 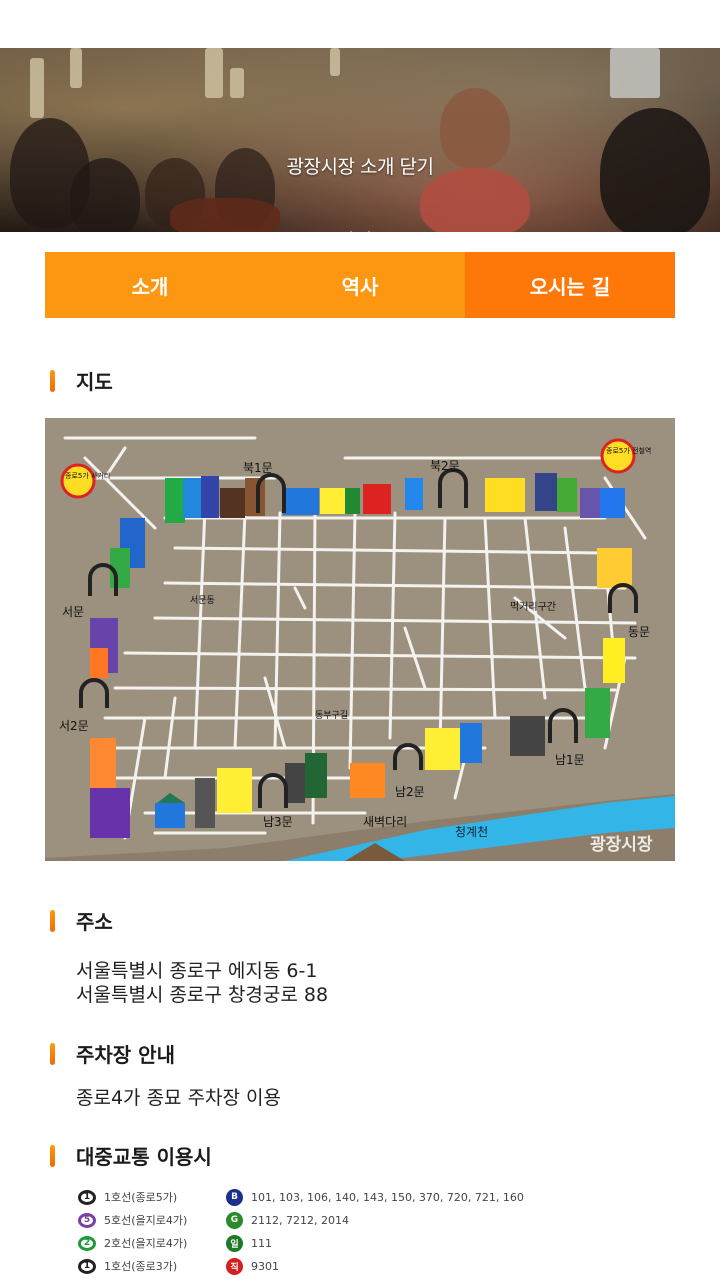 I want to click on address-line-2: 서울특별시 종로구 창경궁로 88, so click(x=202, y=995).